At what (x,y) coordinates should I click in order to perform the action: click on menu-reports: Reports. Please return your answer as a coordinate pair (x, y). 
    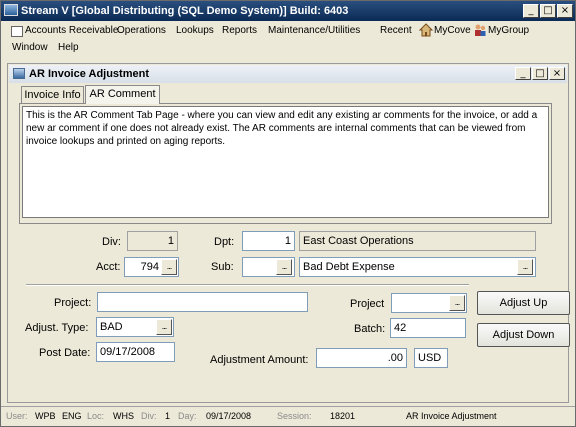
    Looking at the image, I should click on (239, 32).